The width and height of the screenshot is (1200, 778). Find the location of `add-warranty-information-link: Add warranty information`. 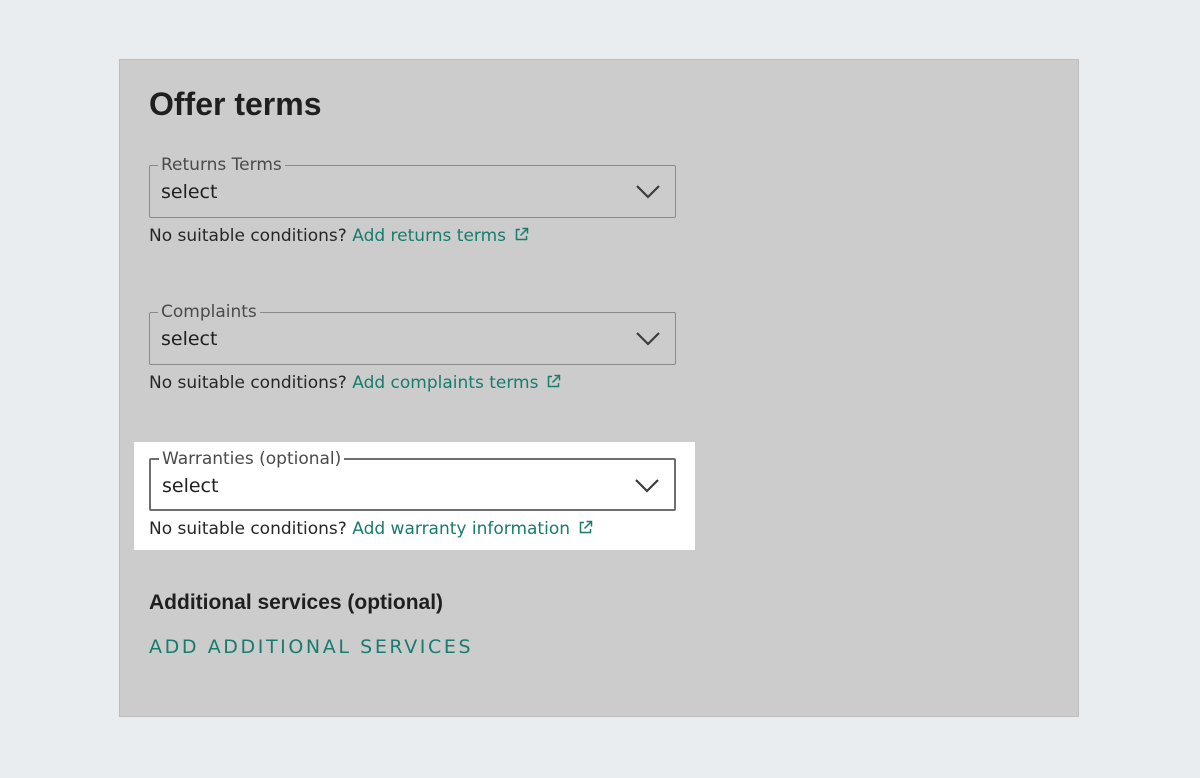

add-warranty-information-link: Add warranty information is located at coordinates (472, 529).